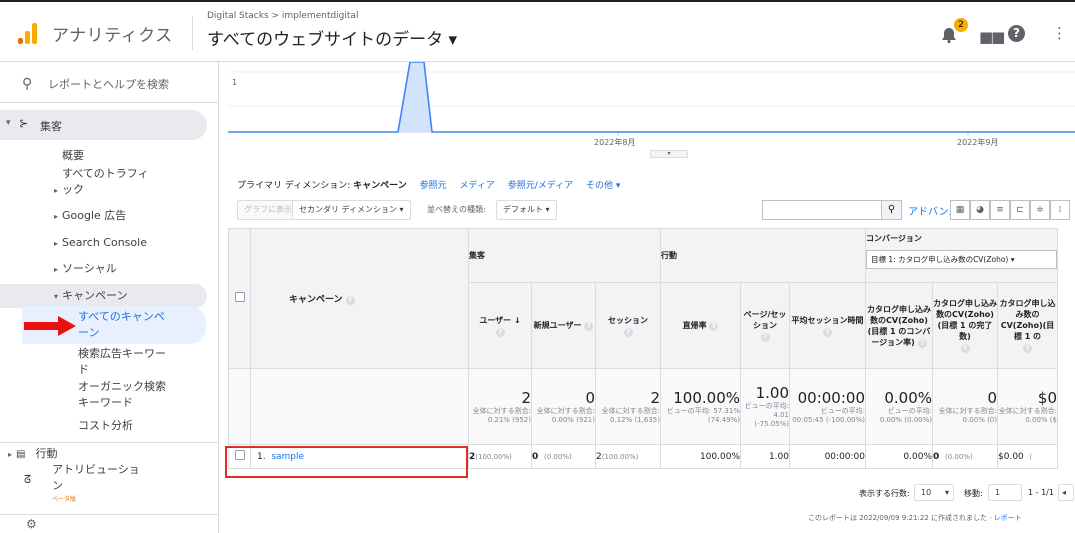 The height and width of the screenshot is (533, 1075). Describe the element at coordinates (1041, 492) in the screenshot. I see `page-range: 1 - 1/1` at that location.